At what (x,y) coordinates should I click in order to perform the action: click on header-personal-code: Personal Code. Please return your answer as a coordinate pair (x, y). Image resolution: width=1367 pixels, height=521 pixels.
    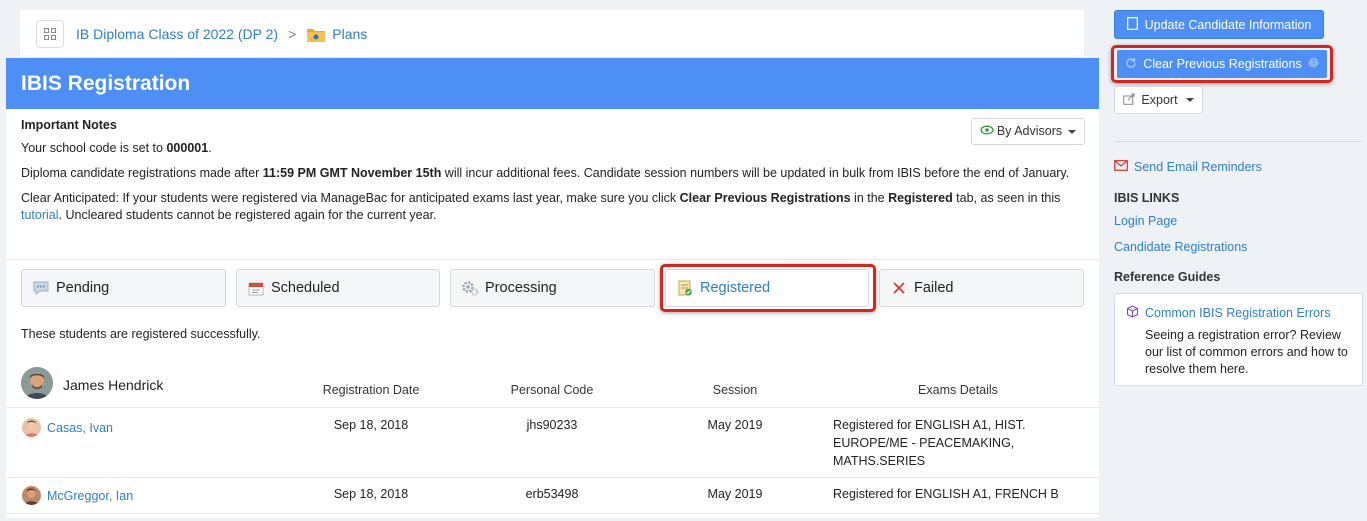
    Looking at the image, I should click on (552, 390).